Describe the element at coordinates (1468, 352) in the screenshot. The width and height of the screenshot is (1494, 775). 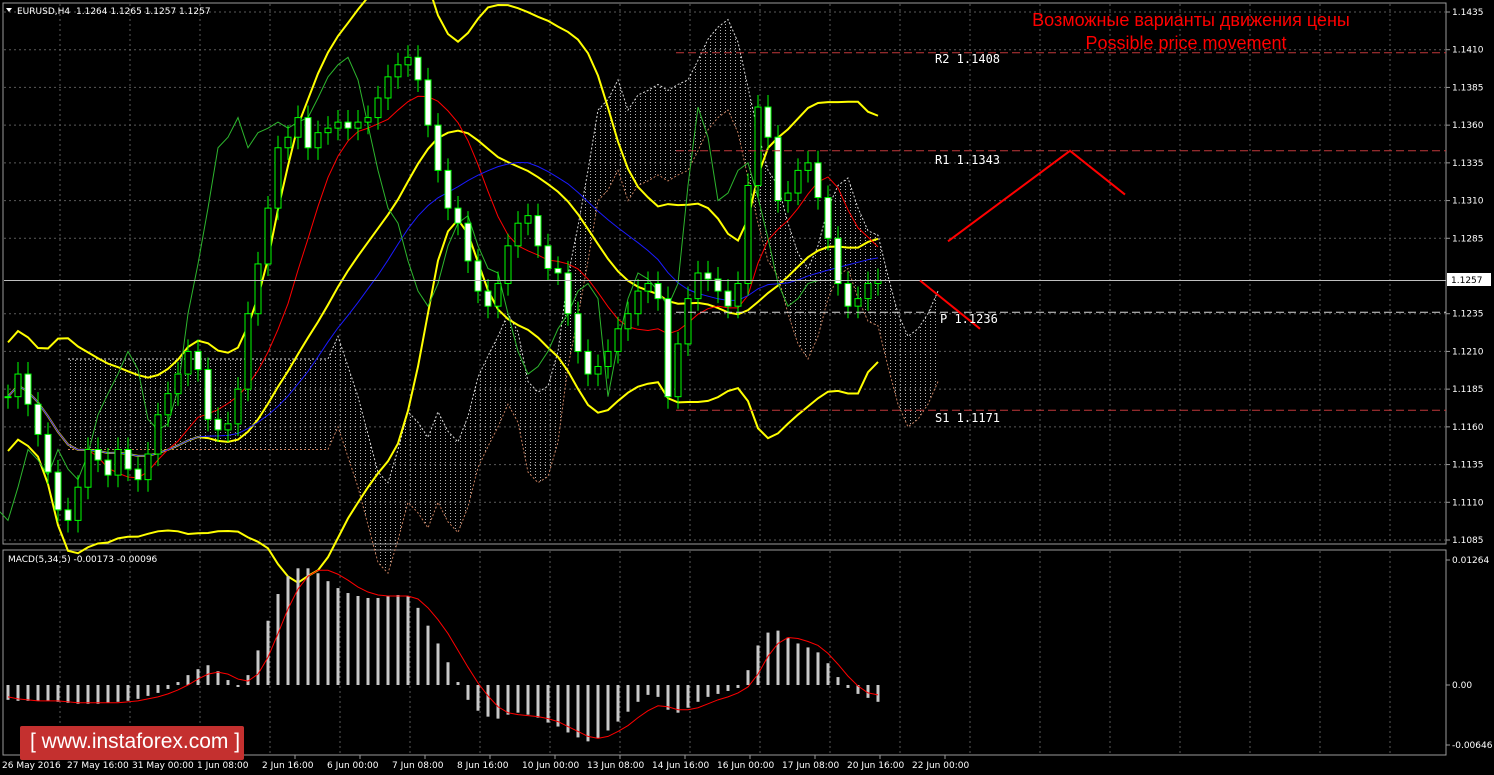
I see `y-tick-label: 1.1210` at that location.